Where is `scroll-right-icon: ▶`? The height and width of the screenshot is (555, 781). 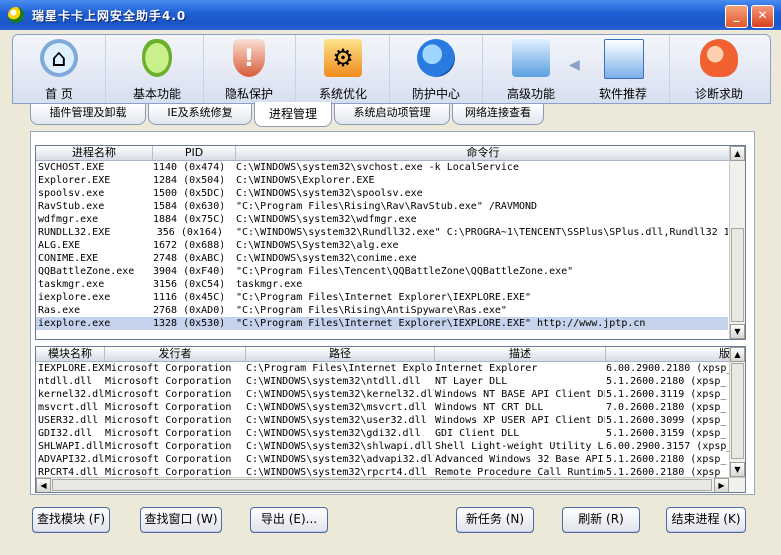 scroll-right-icon: ▶ is located at coordinates (721, 485).